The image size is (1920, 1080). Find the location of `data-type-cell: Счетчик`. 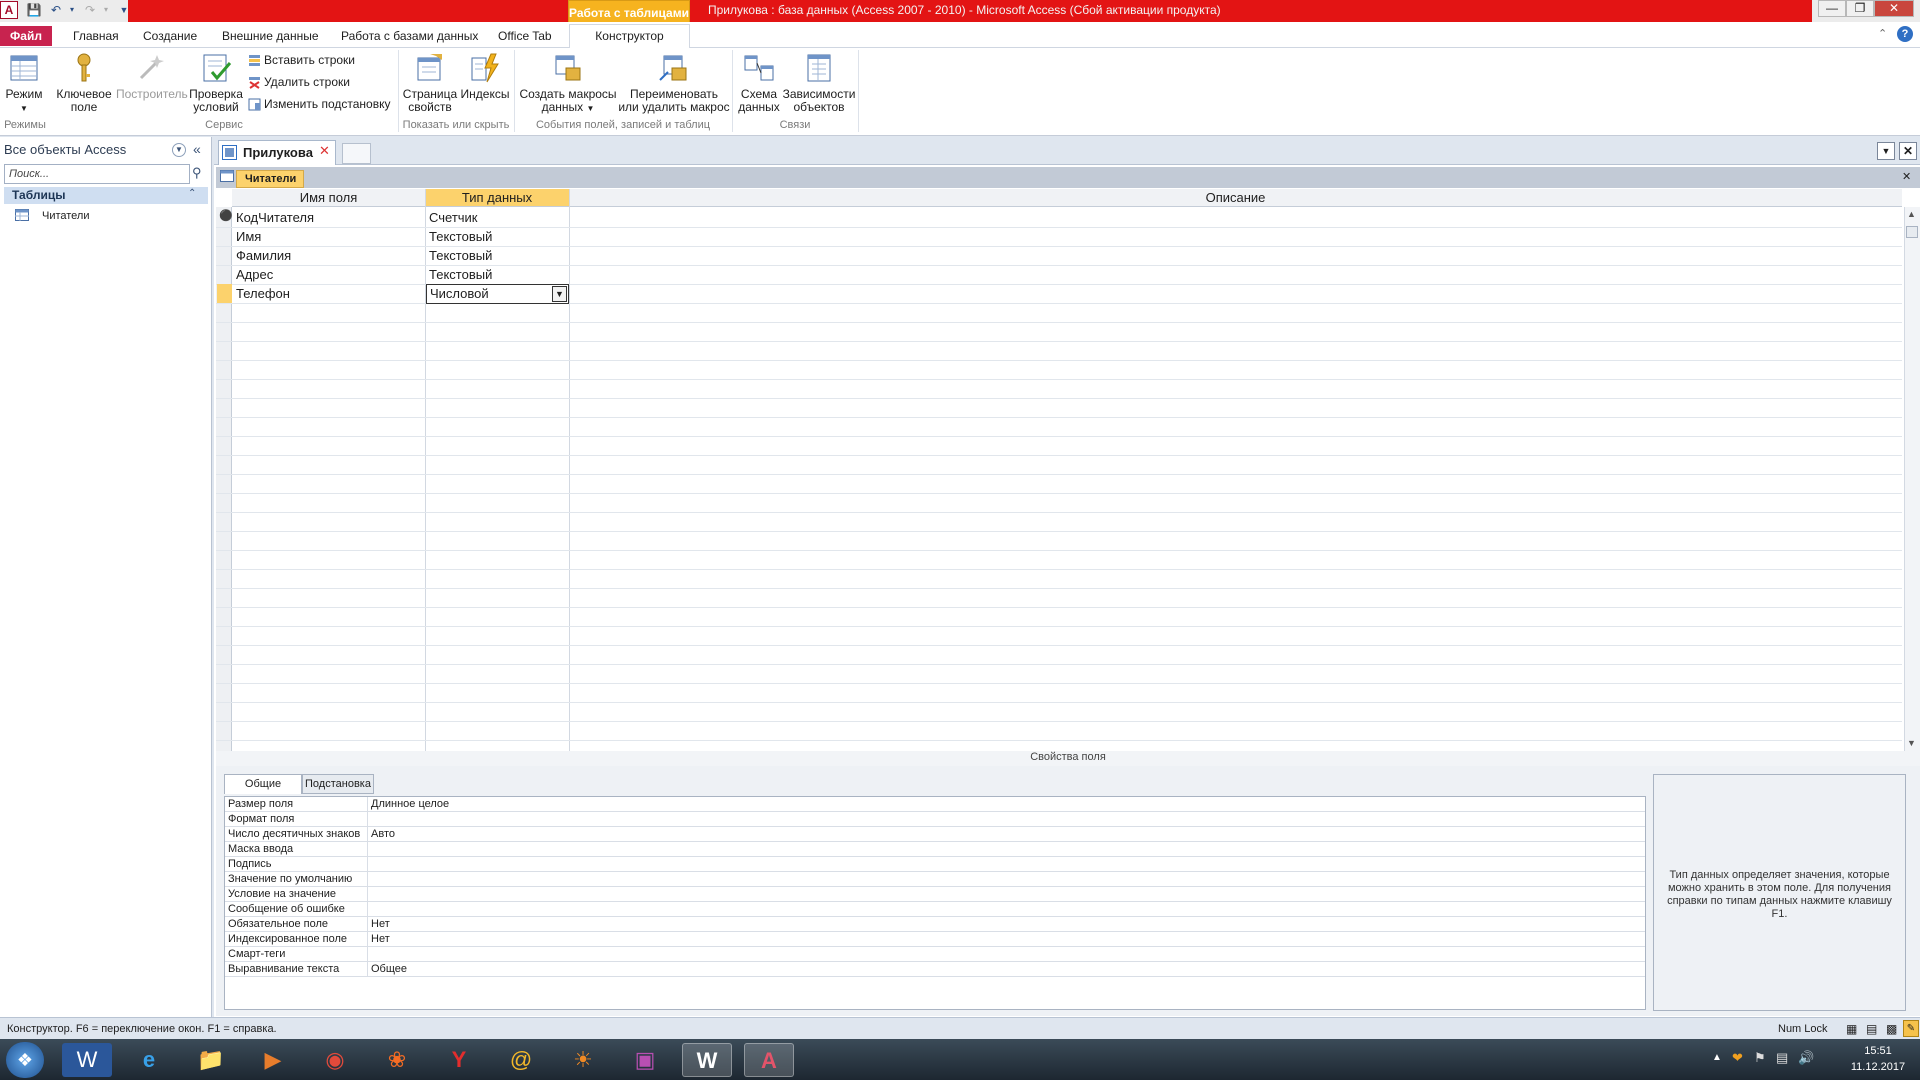

data-type-cell: Счетчик is located at coordinates (497, 217).